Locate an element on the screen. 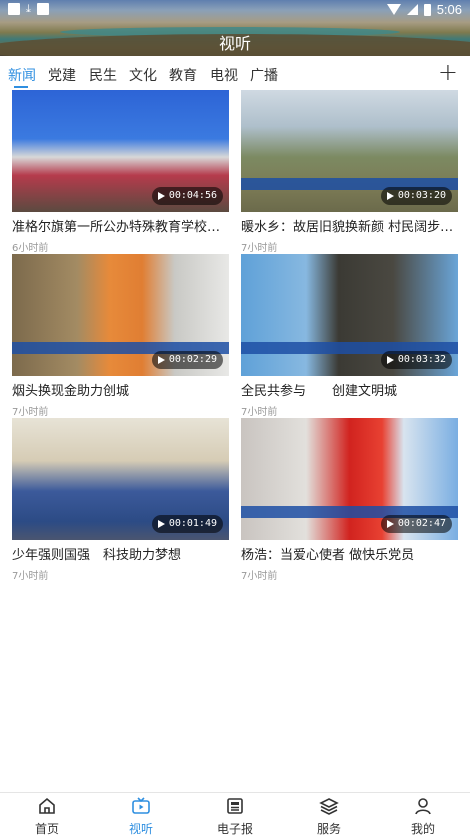 The height and width of the screenshot is (837, 470). duration-badge: 00:03:20 is located at coordinates (416, 196).